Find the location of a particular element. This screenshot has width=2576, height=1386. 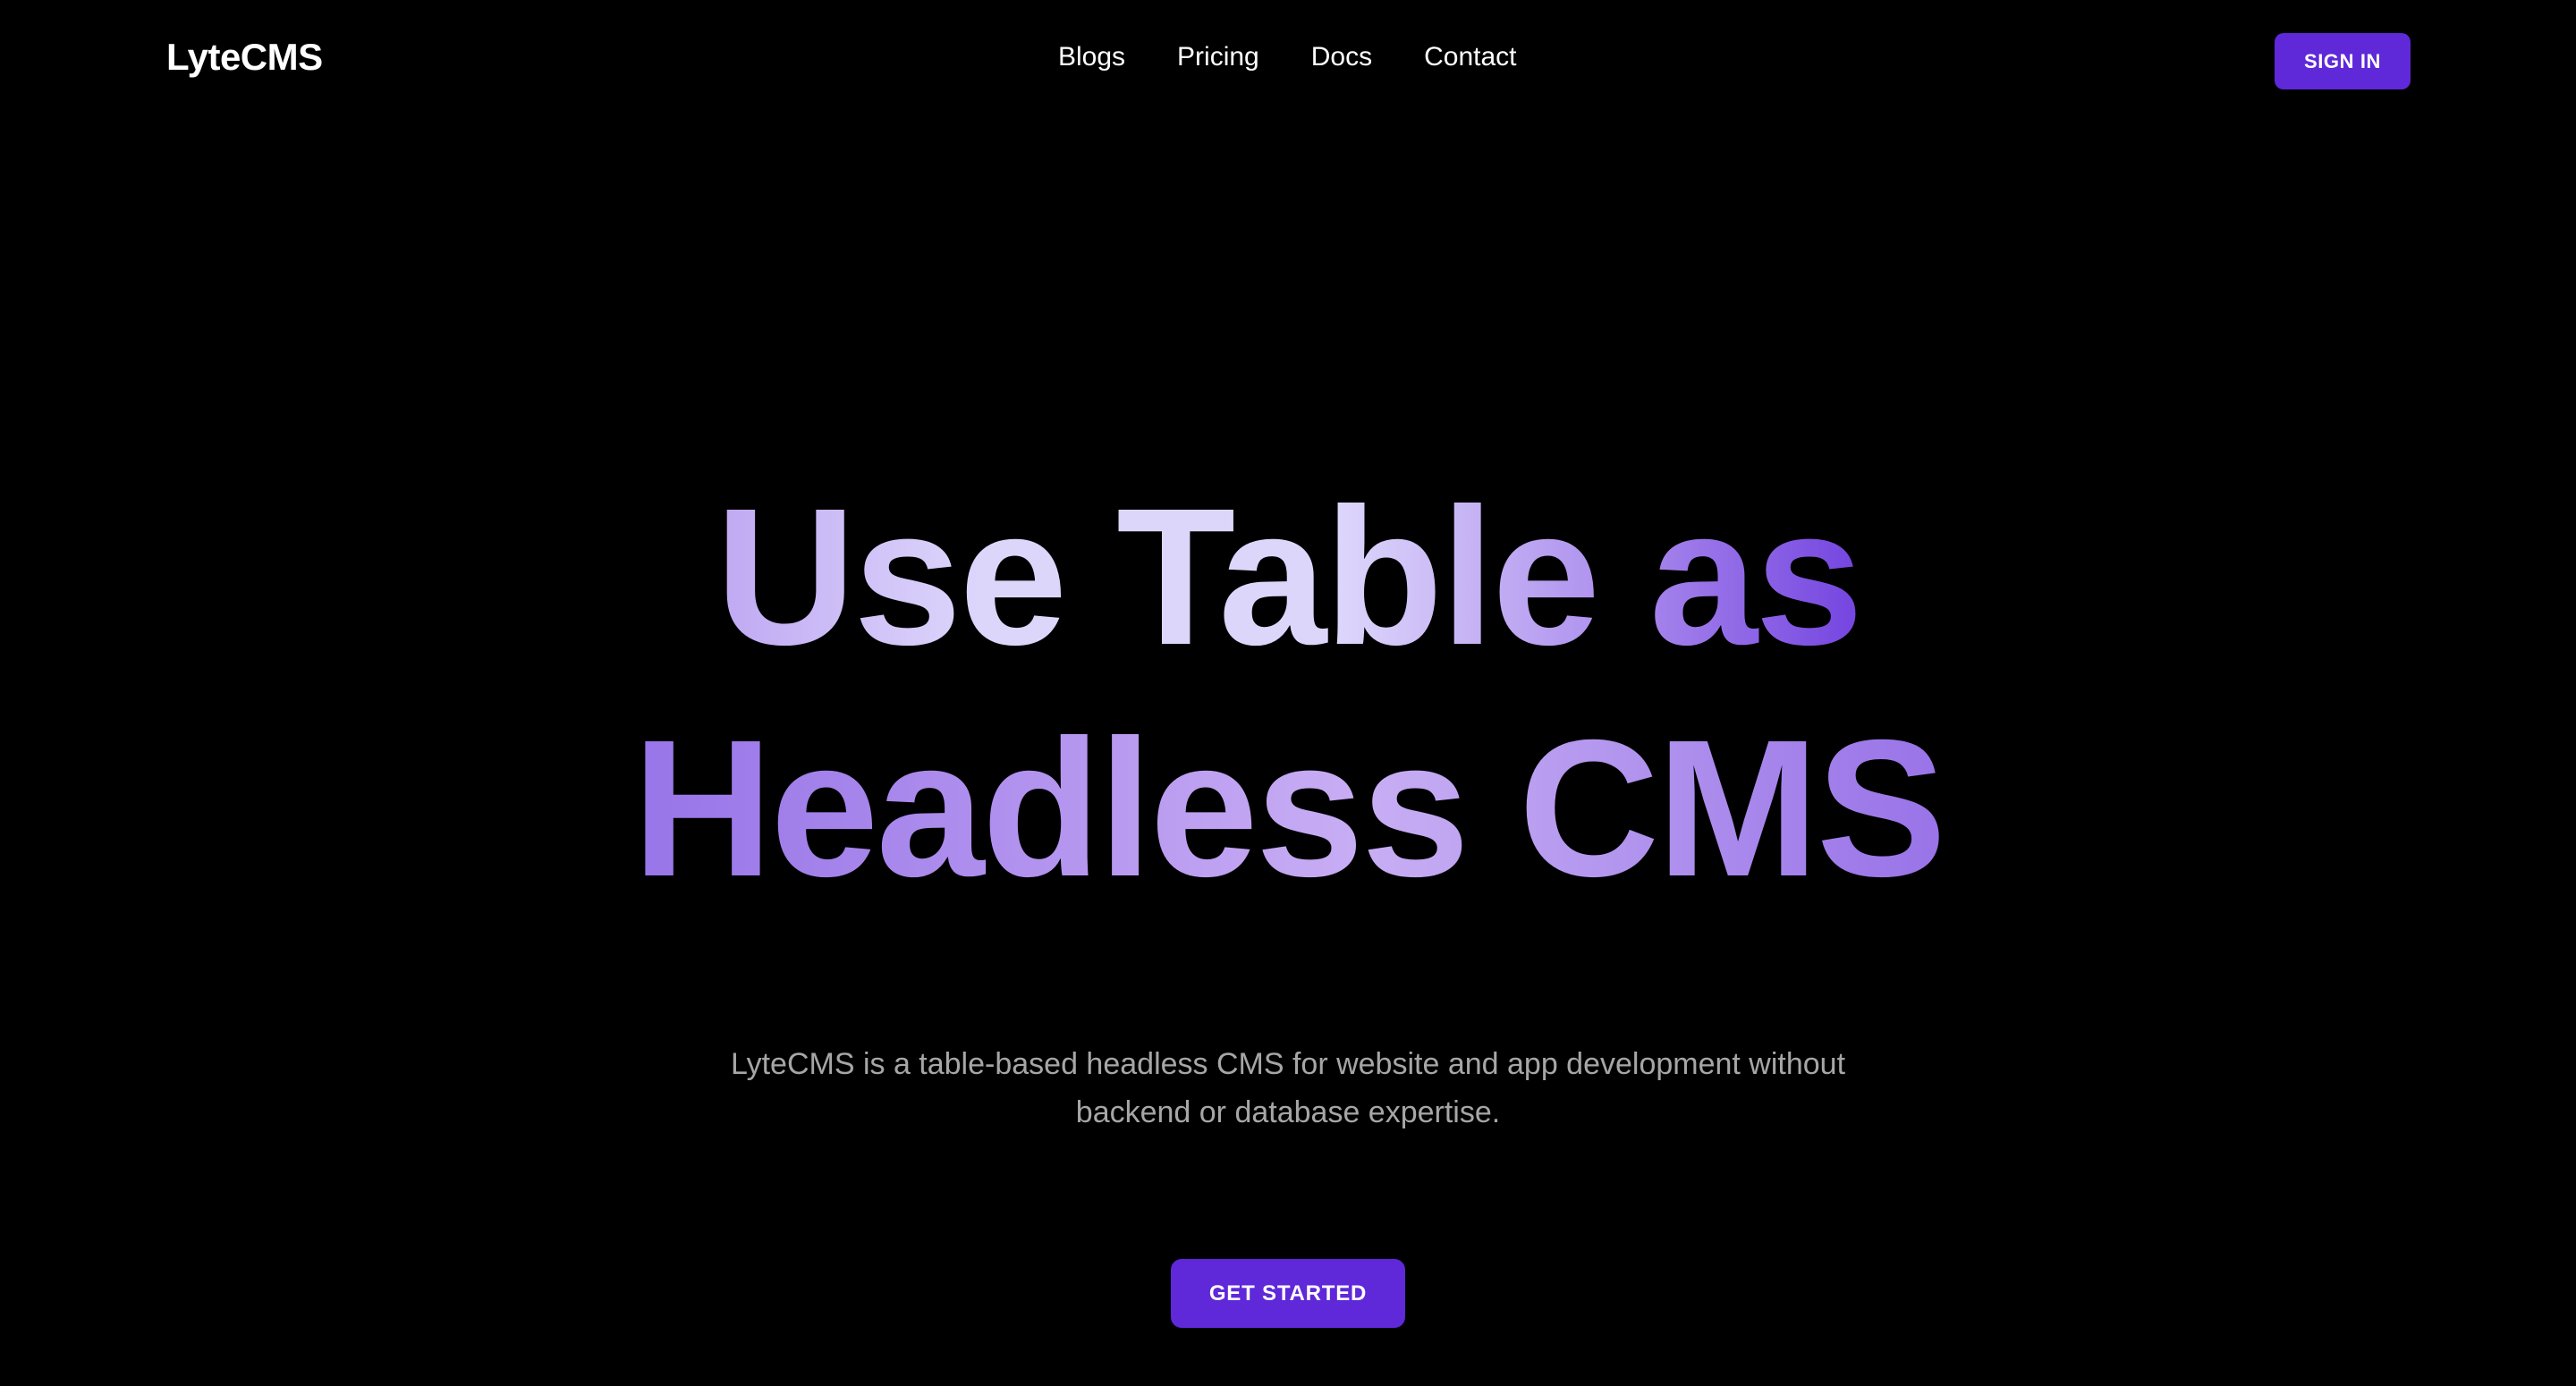

get-started-button: GET STARTED is located at coordinates (1288, 1293).